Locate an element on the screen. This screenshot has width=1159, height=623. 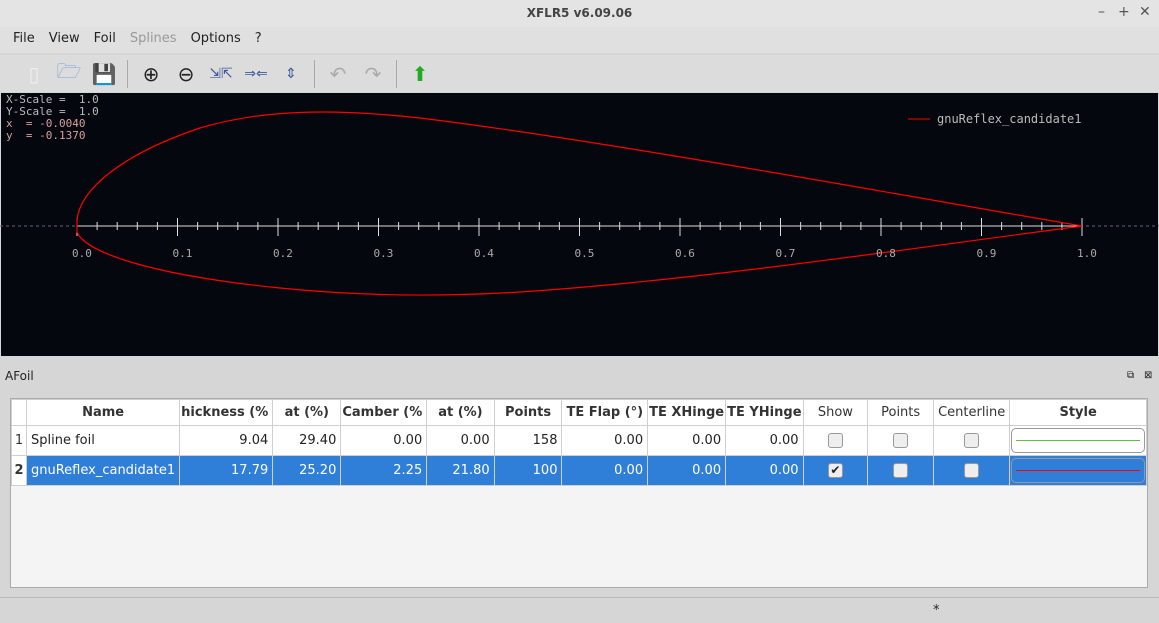
x-axis-label: 0.7 is located at coordinates (786, 253).